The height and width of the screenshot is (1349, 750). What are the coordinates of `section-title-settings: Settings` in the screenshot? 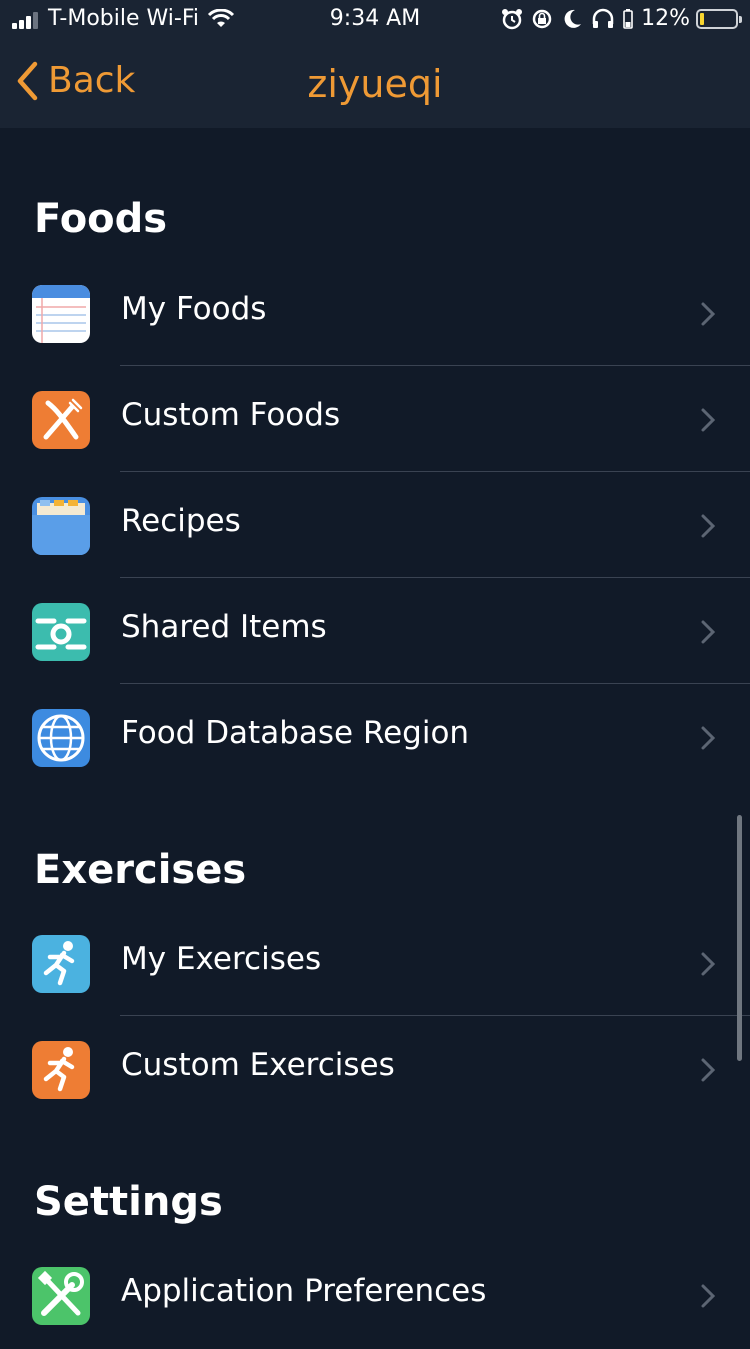 It's located at (128, 1202).